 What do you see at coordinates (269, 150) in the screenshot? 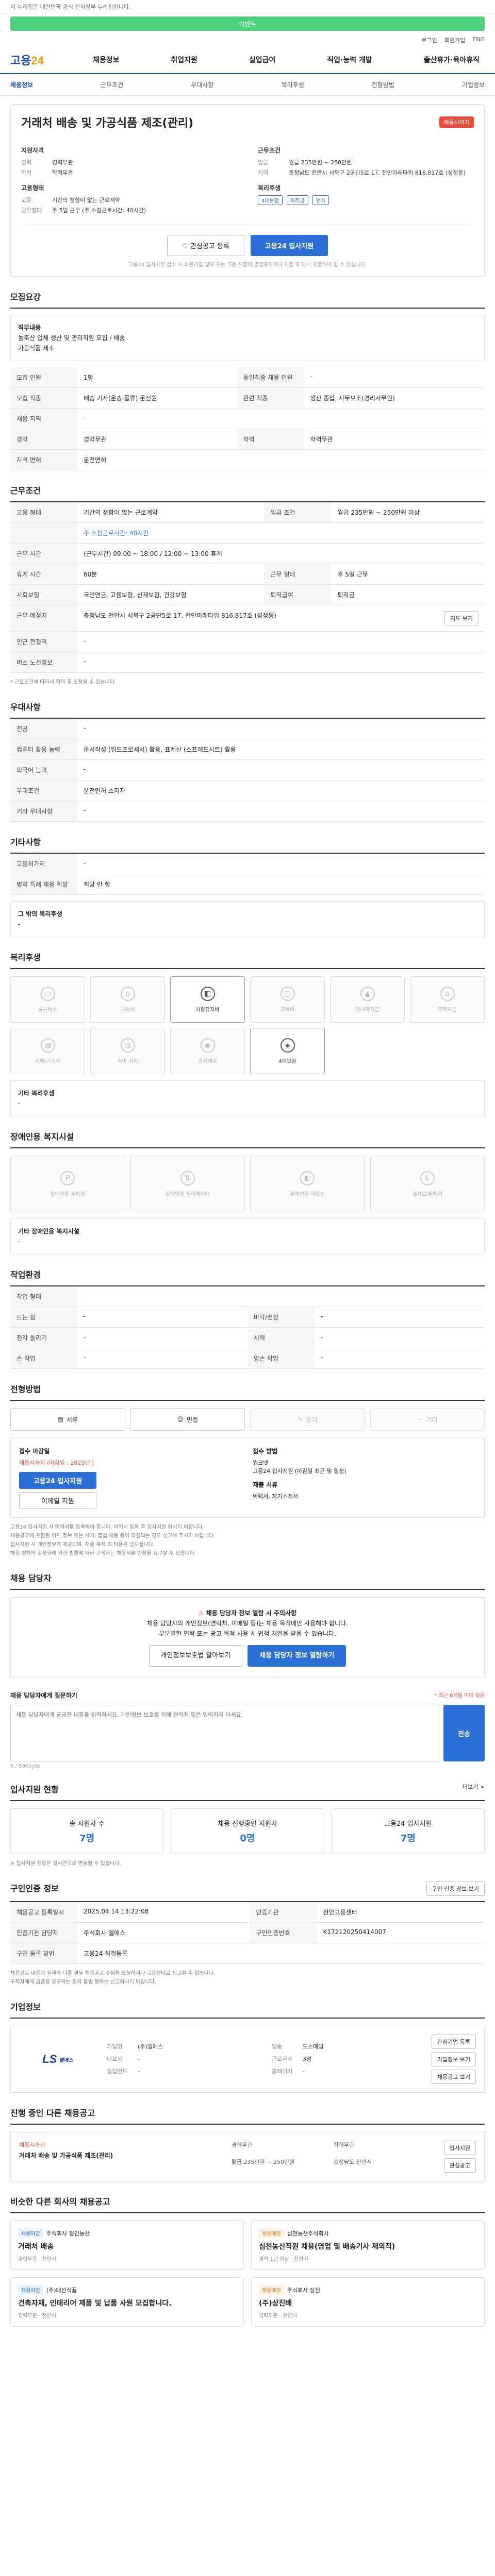
I see `conditions-heading: 근무조건` at bounding box center [269, 150].